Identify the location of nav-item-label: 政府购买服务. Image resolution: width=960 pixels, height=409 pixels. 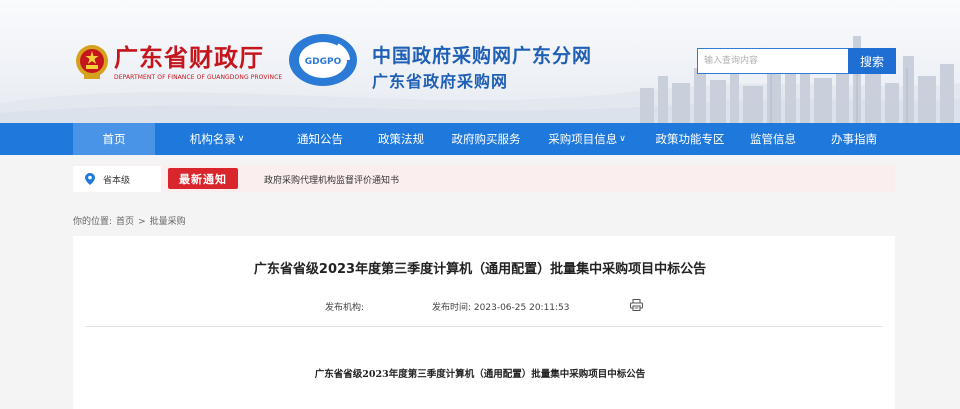
(486, 139).